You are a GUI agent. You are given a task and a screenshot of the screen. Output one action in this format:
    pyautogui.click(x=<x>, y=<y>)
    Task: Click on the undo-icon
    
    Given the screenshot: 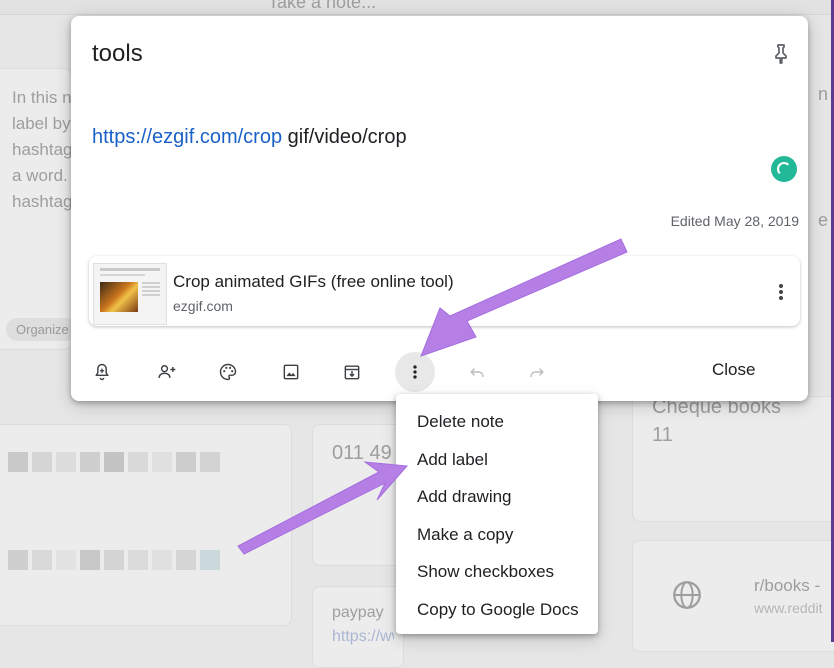 What is the action you would take?
    pyautogui.click(x=477, y=372)
    